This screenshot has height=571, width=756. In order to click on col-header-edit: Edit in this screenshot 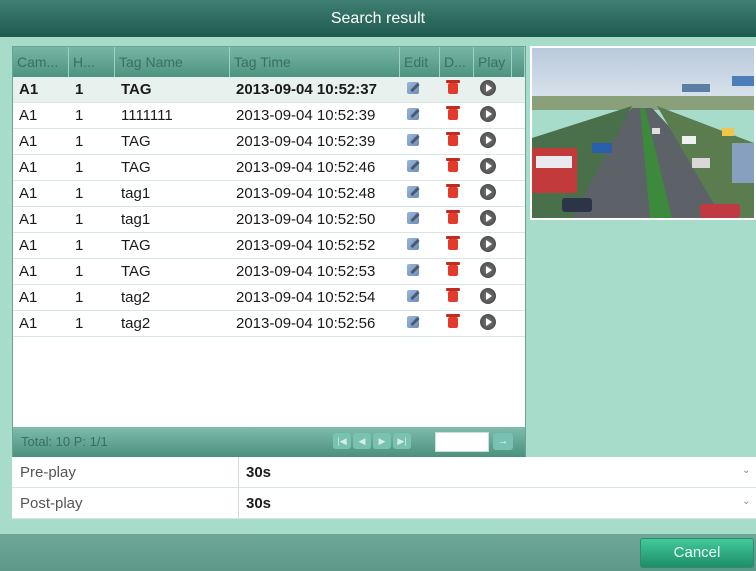, I will do `click(420, 62)`.